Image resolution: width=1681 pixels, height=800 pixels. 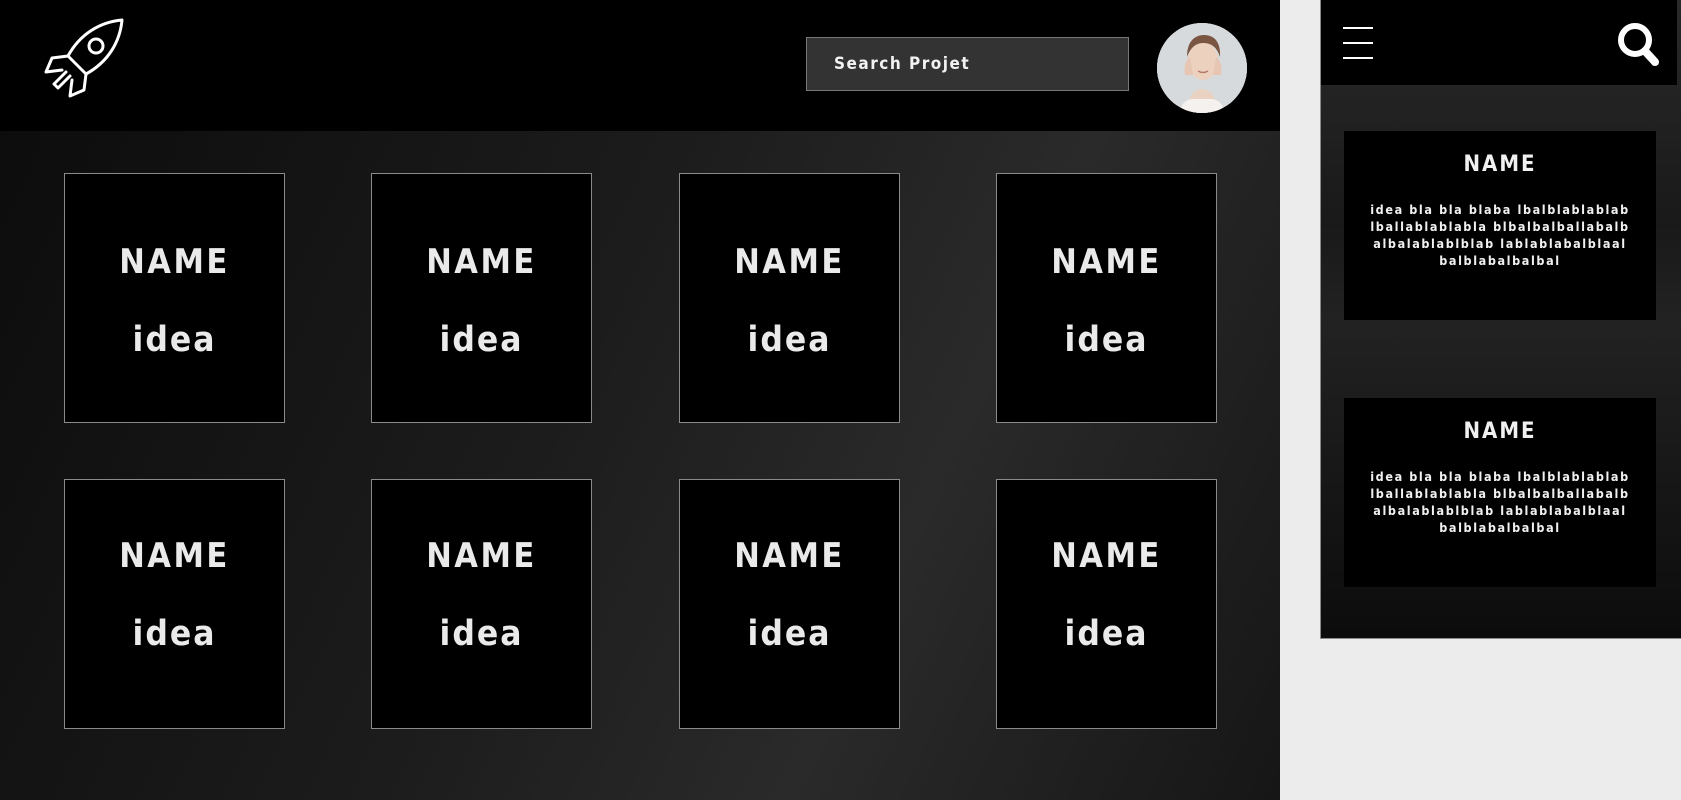 I want to click on avatar, so click(x=1202, y=68).